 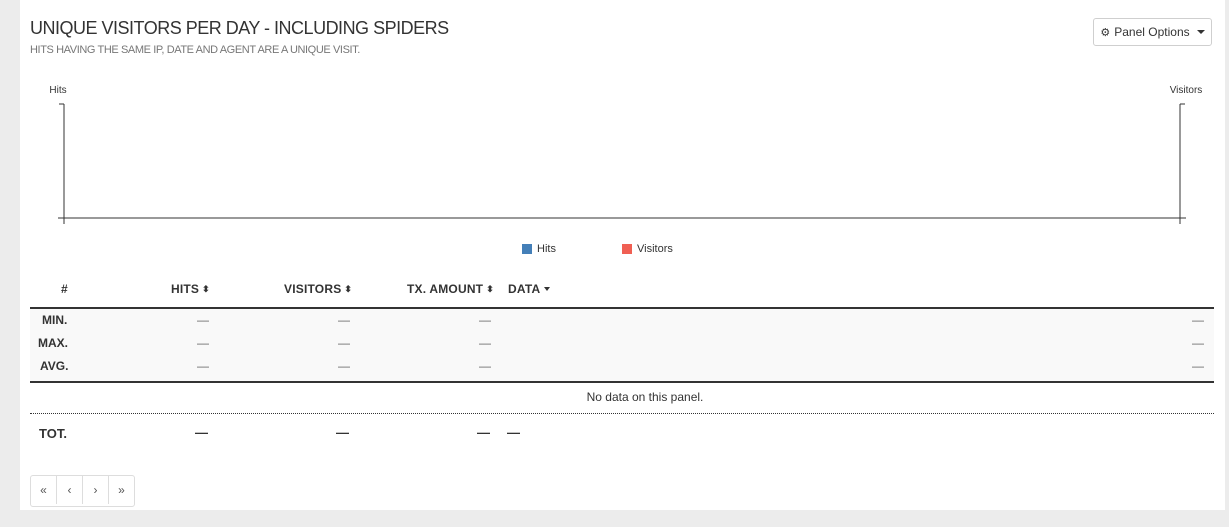 I want to click on col-header-data: DATA, so click(x=529, y=289).